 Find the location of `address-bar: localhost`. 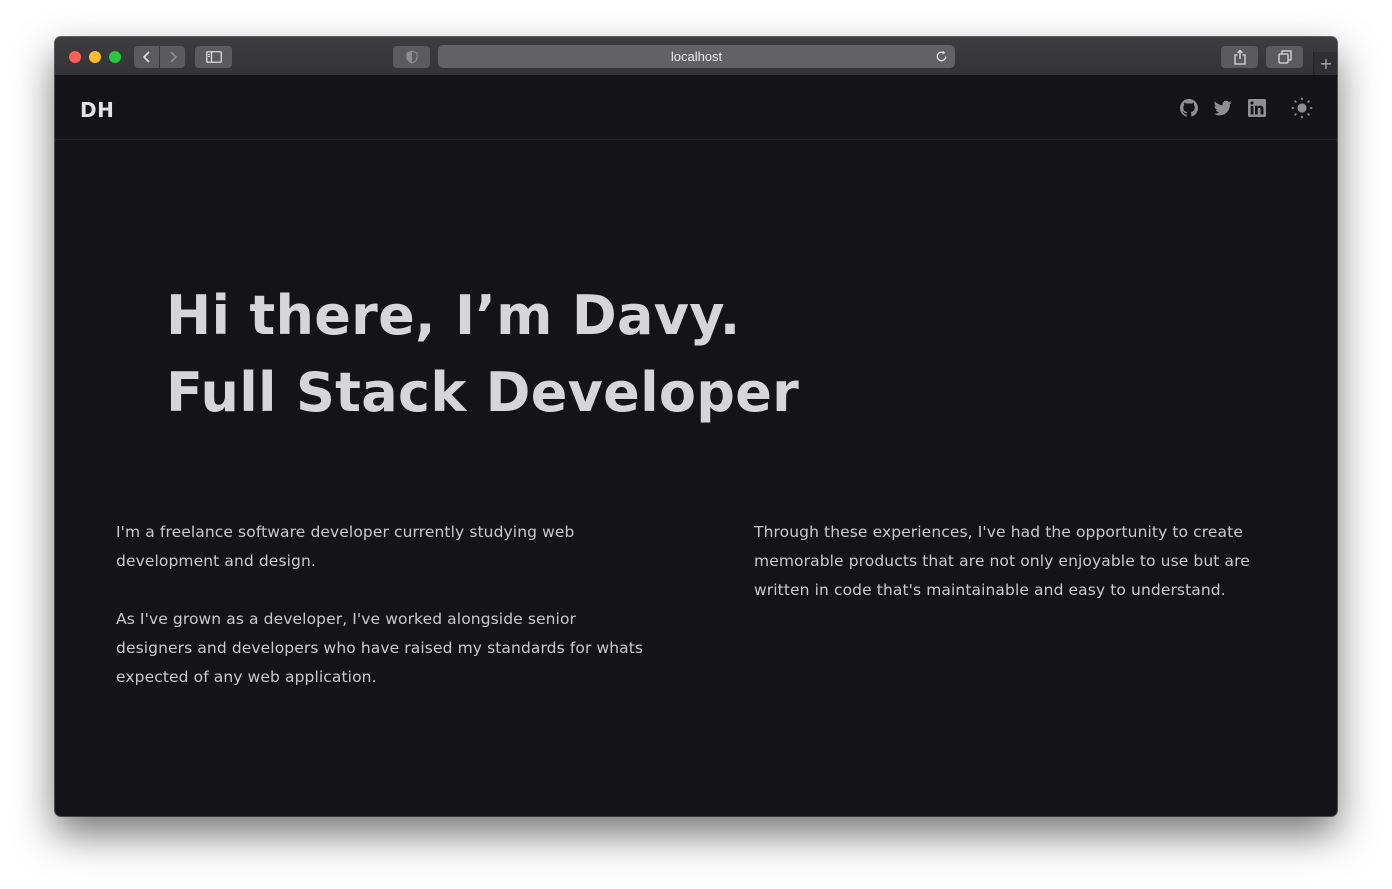

address-bar: localhost is located at coordinates (696, 56).